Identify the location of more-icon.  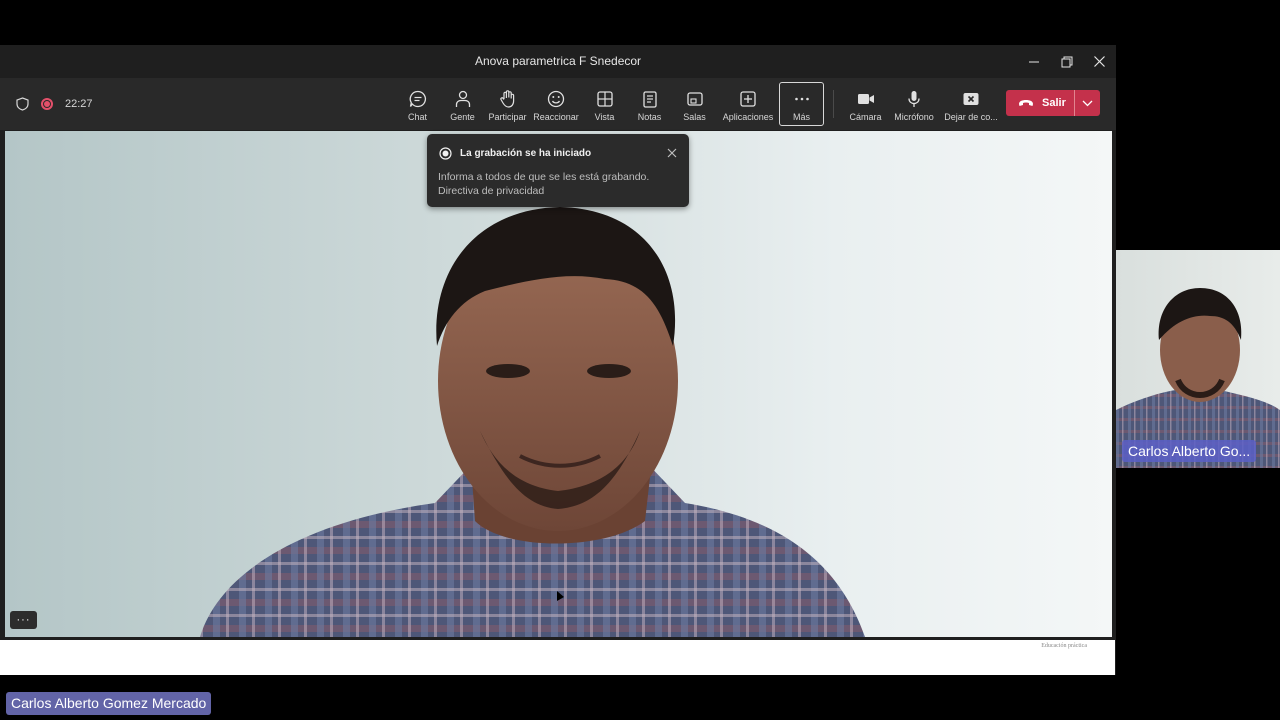
(801, 99).